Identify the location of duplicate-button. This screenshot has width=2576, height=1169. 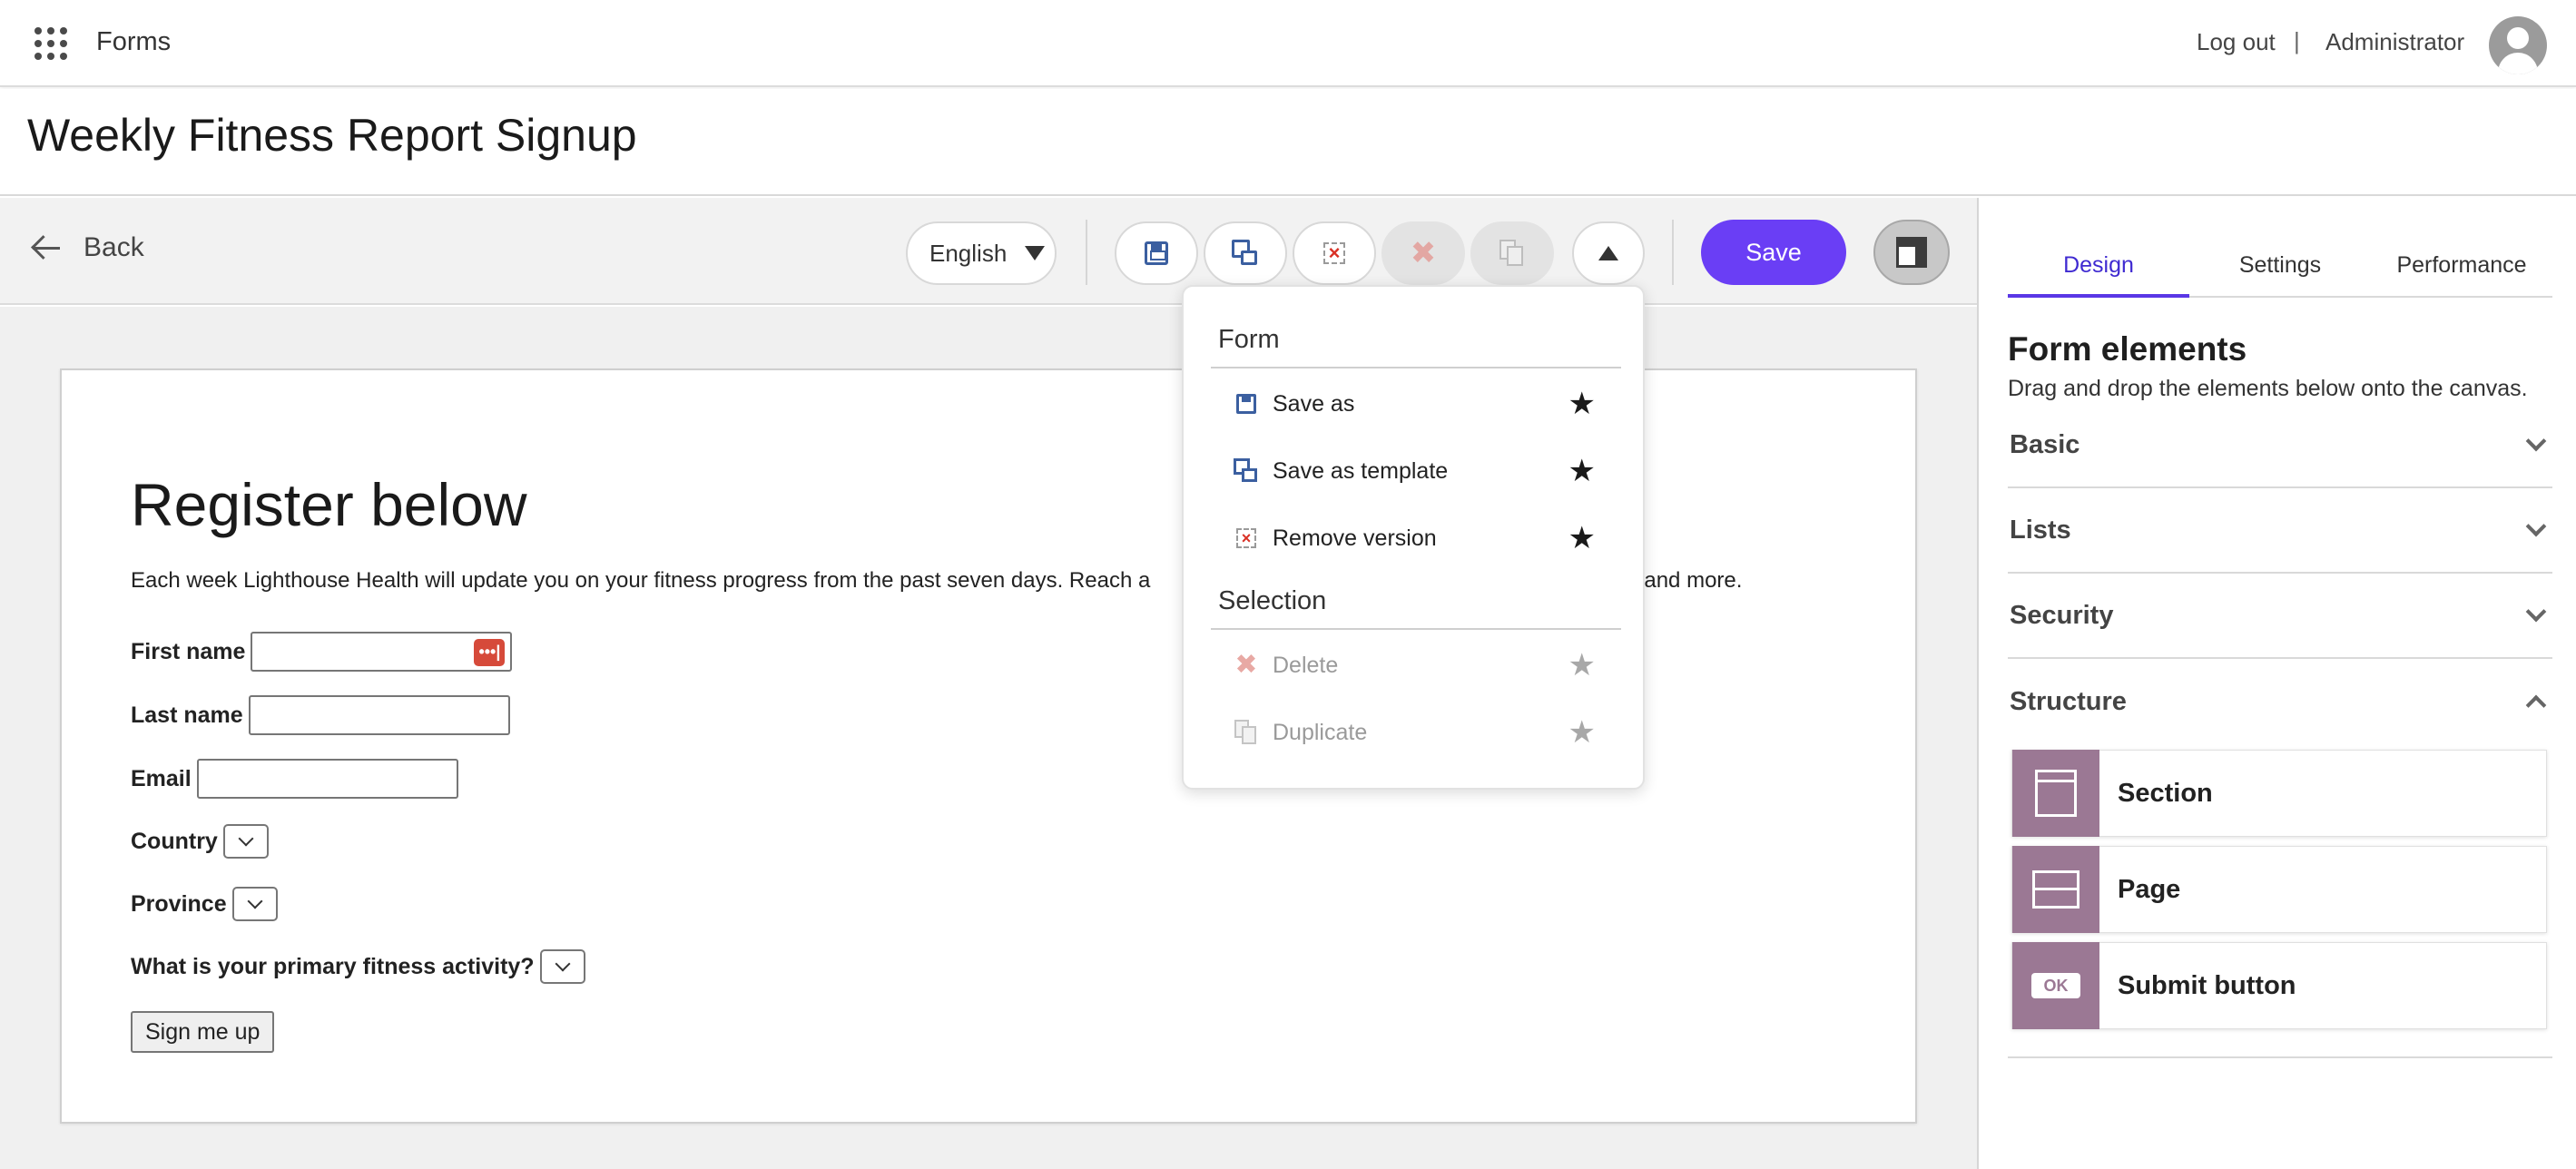
(1512, 253).